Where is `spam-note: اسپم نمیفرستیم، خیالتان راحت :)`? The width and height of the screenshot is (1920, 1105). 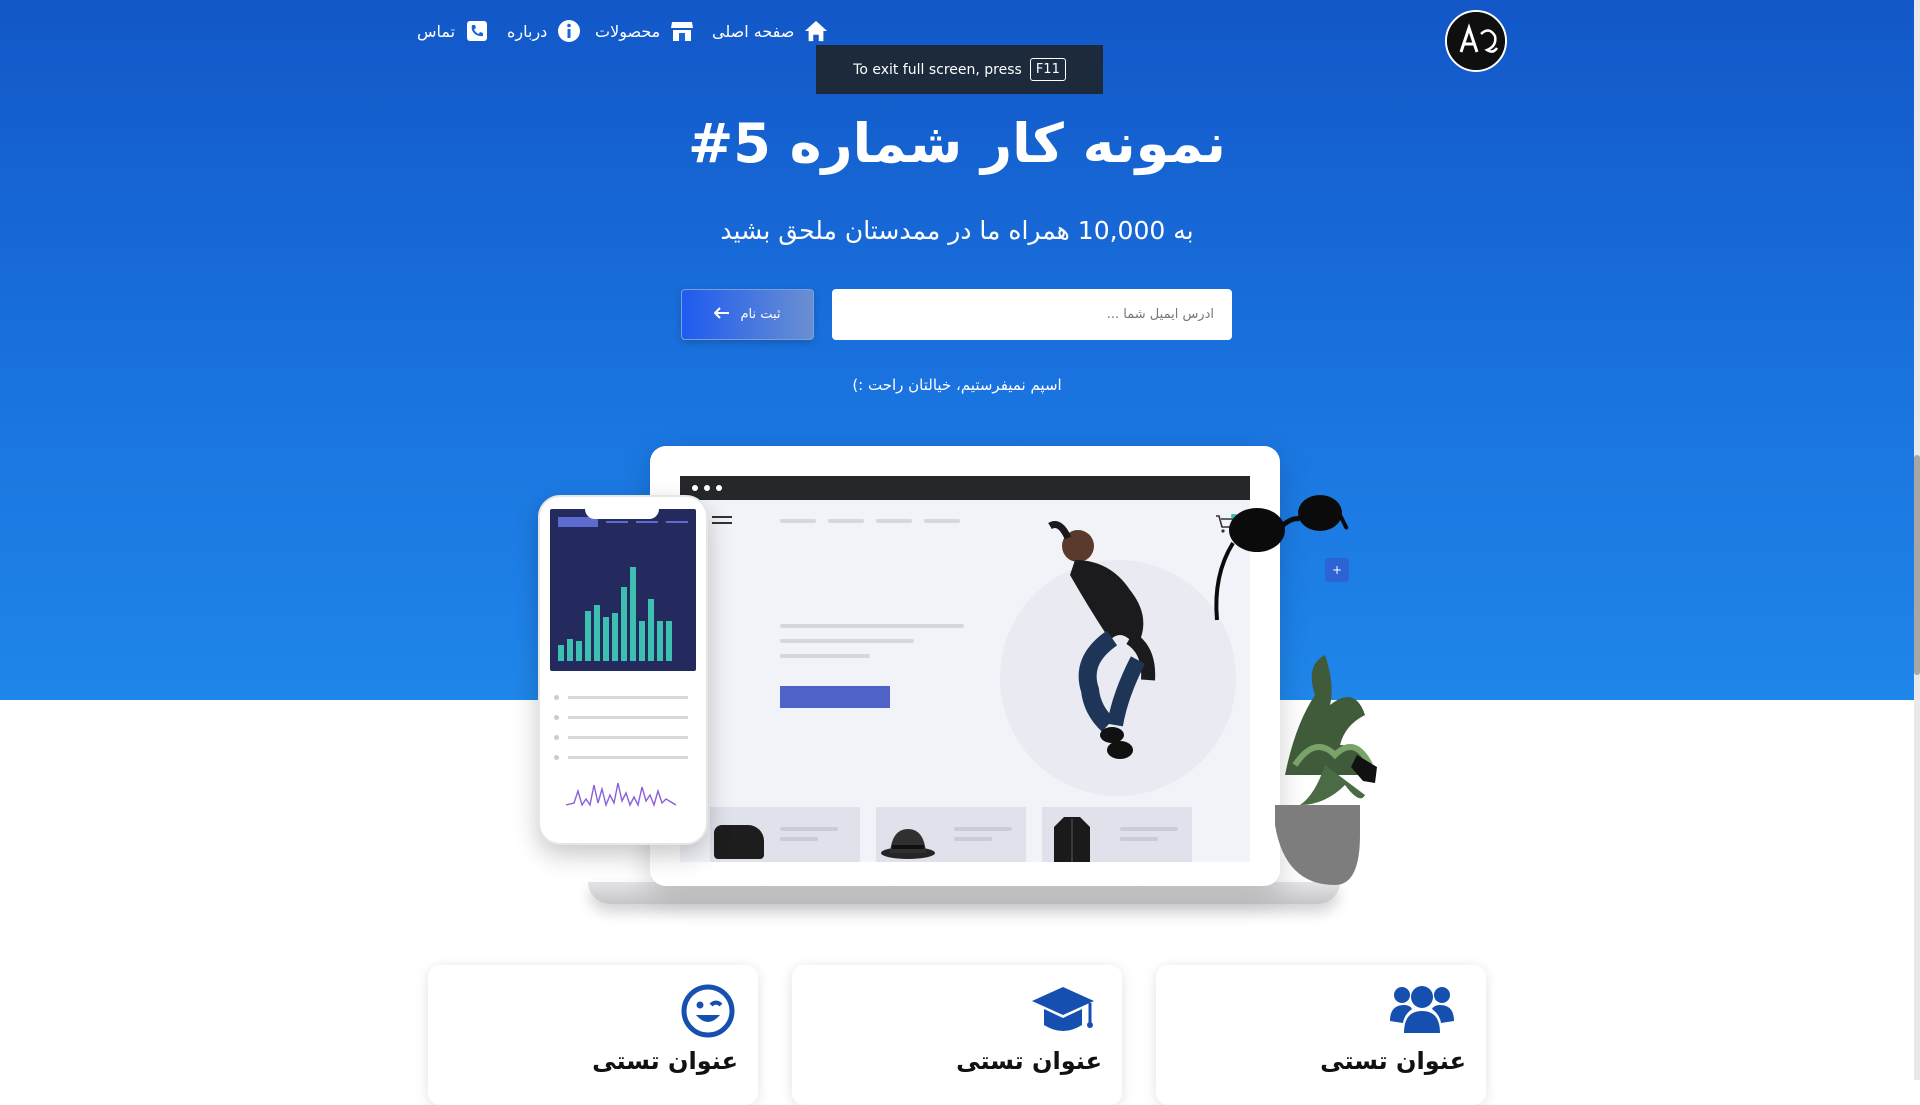
spam-note: اسپم نمیفرستیم، خیالتان راحت :) is located at coordinates (957, 385).